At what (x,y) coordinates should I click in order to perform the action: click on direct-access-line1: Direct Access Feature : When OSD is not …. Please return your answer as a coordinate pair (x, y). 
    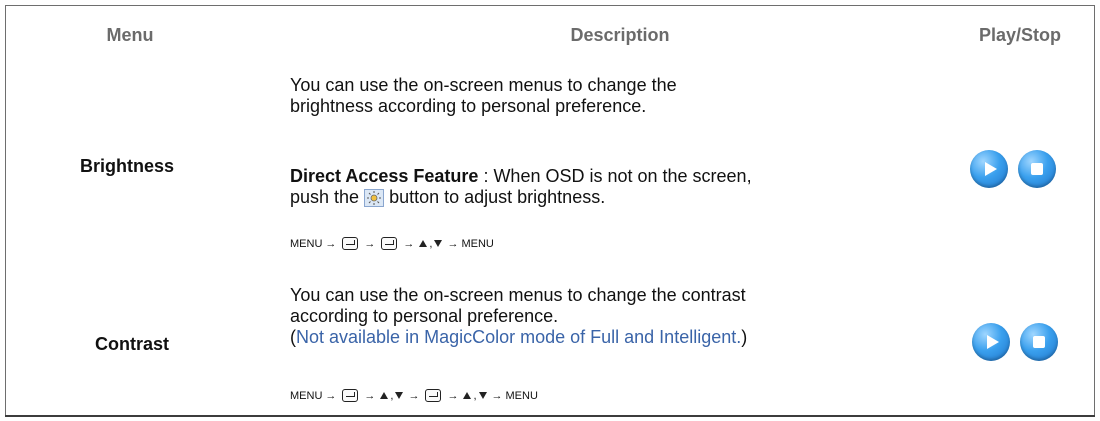
    Looking at the image, I should click on (521, 176).